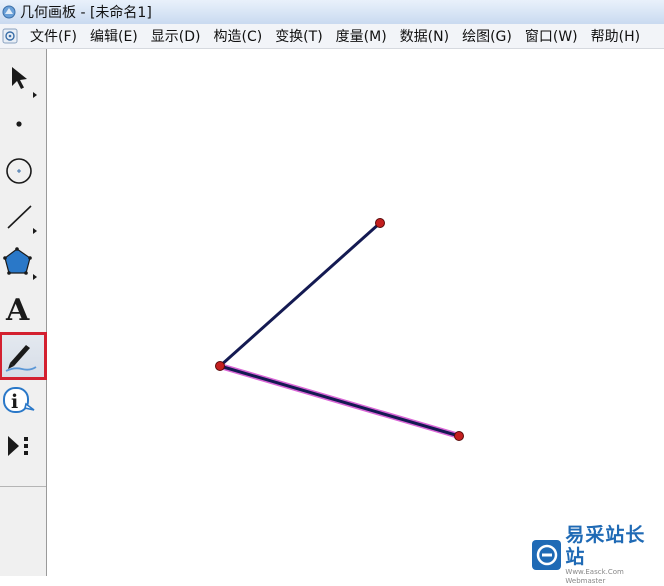 Image resolution: width=664 pixels, height=586 pixels. I want to click on brand-text: 易采站长站 Www.Easck.Com Webmaster, so click(614, 555).